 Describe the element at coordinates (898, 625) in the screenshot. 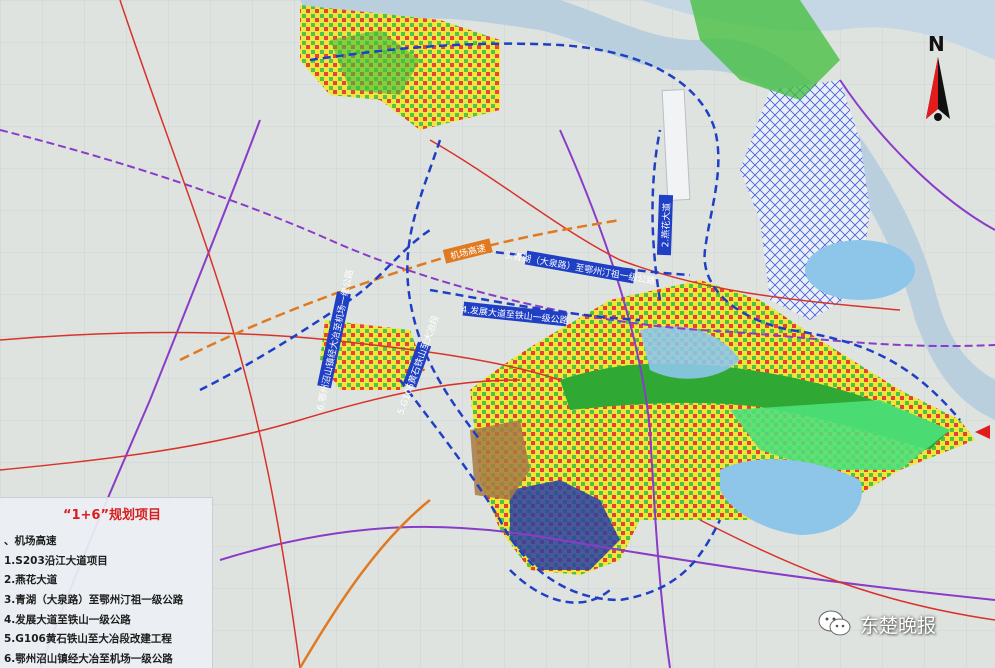

I see `watermark-text: 东楚晚报` at that location.